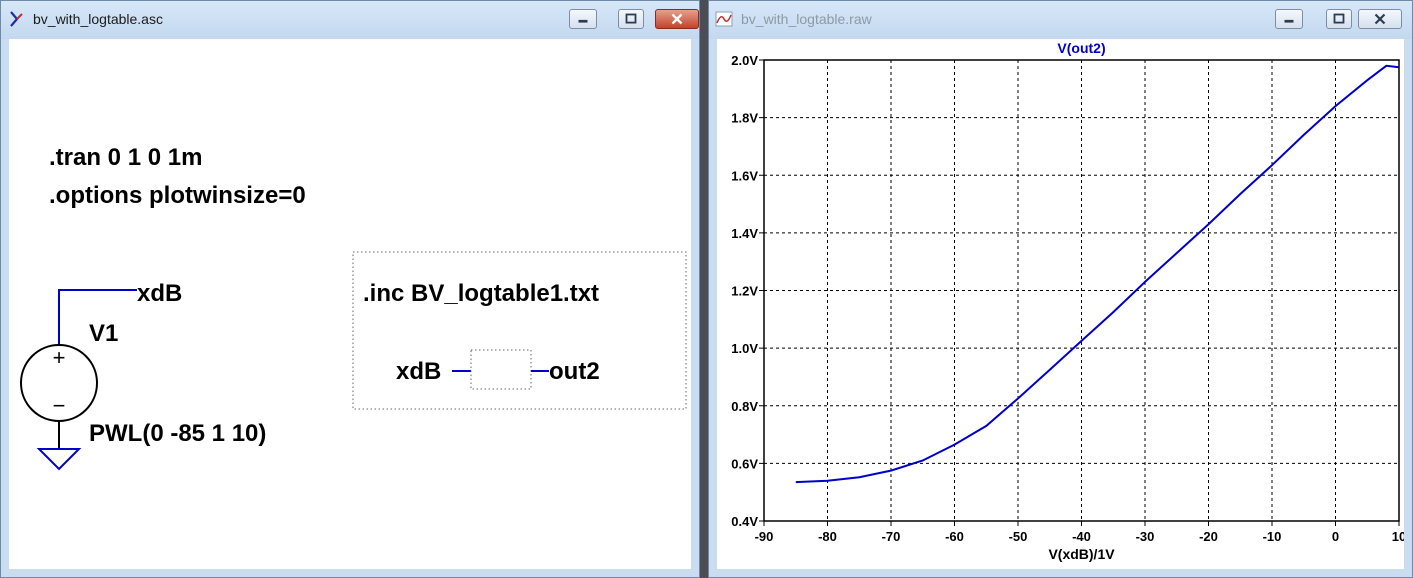  What do you see at coordinates (744, 348) in the screenshot?
I see `y-tick-label: 1.0V` at bounding box center [744, 348].